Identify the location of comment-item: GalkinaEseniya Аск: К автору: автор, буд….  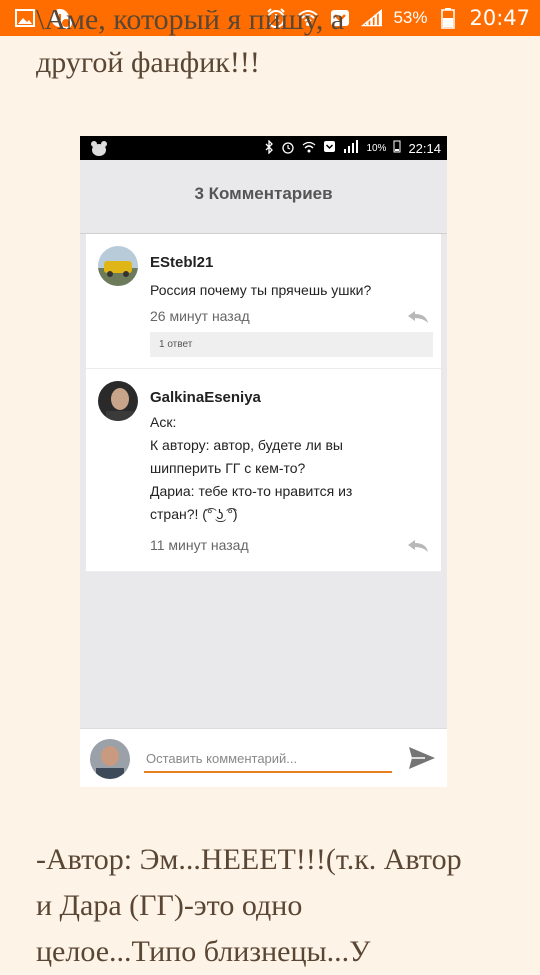
(263, 470).